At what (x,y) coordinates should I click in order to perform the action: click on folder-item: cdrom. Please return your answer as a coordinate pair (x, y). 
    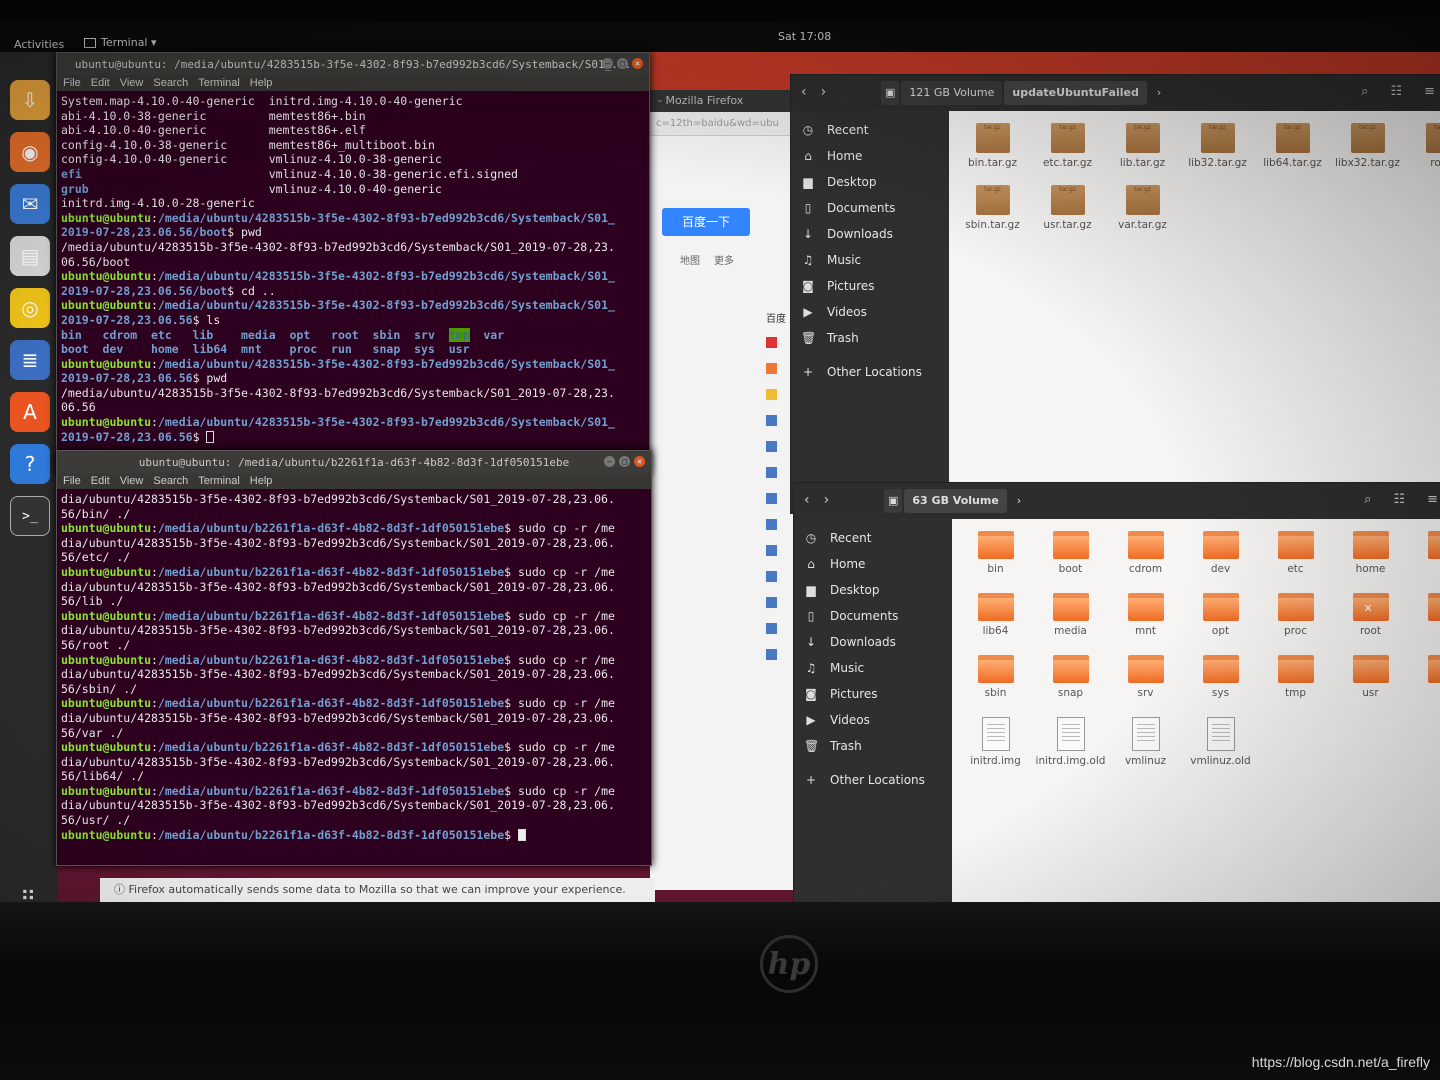
    Looking at the image, I should click on (1145, 562).